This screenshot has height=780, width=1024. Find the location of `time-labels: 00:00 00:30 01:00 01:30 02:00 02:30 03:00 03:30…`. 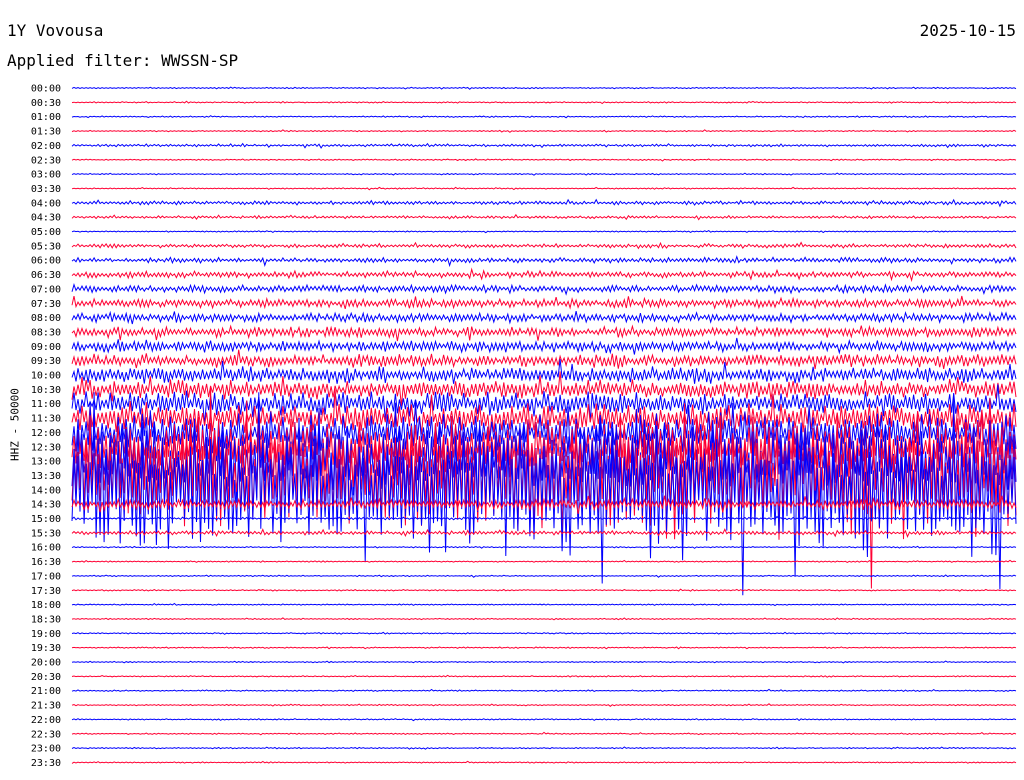

time-labels: 00:00 00:30 01:00 01:30 02:00 02:30 03:00 03:30… is located at coordinates (46, 426).